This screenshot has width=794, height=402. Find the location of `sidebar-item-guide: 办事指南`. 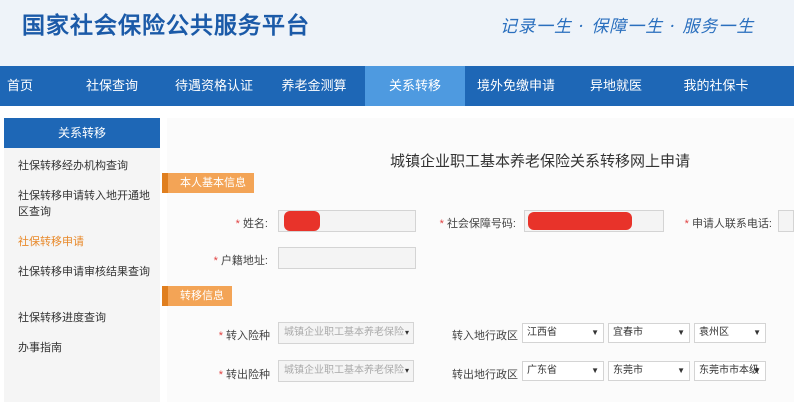

sidebar-item-guide: 办事指南 is located at coordinates (86, 348).